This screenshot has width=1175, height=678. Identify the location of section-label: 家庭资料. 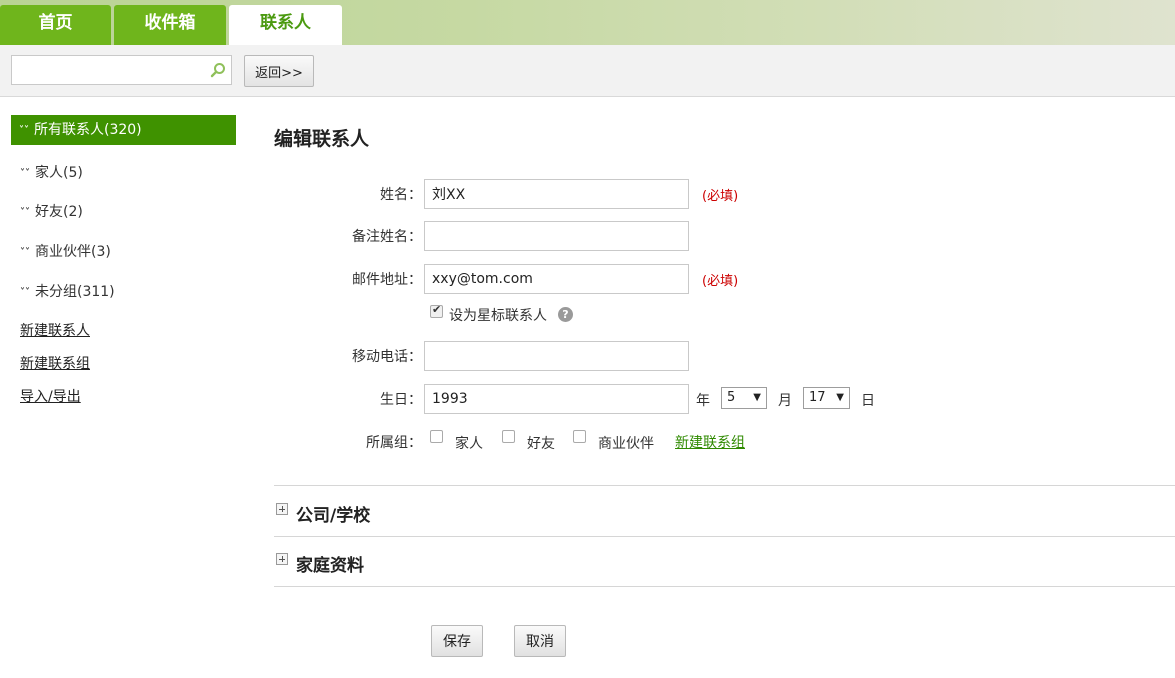
(330, 566).